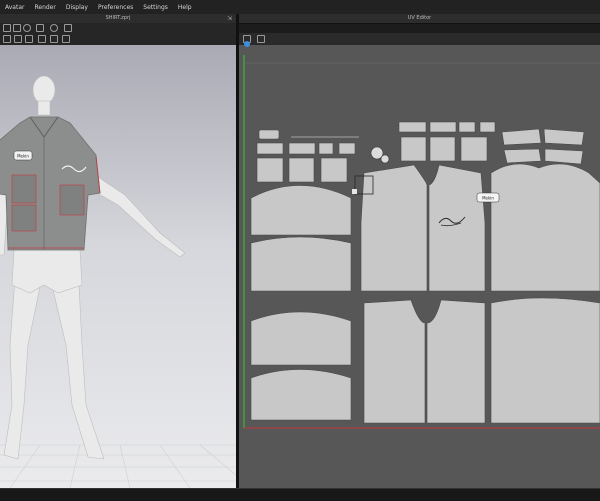 The image size is (600, 501). Describe the element at coordinates (545, 360) in the screenshot. I see `uv-piece-back-lower` at that location.